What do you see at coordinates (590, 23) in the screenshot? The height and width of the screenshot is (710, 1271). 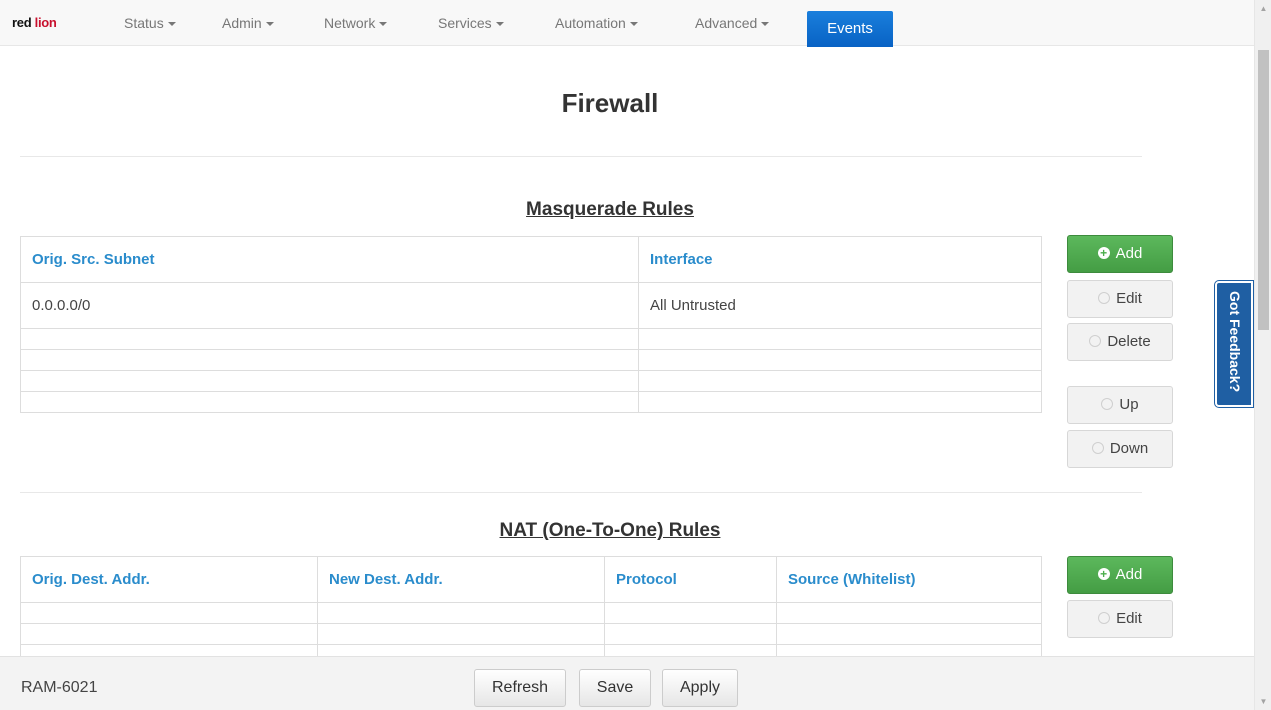 I see `nav-automation-label: Automation` at bounding box center [590, 23].